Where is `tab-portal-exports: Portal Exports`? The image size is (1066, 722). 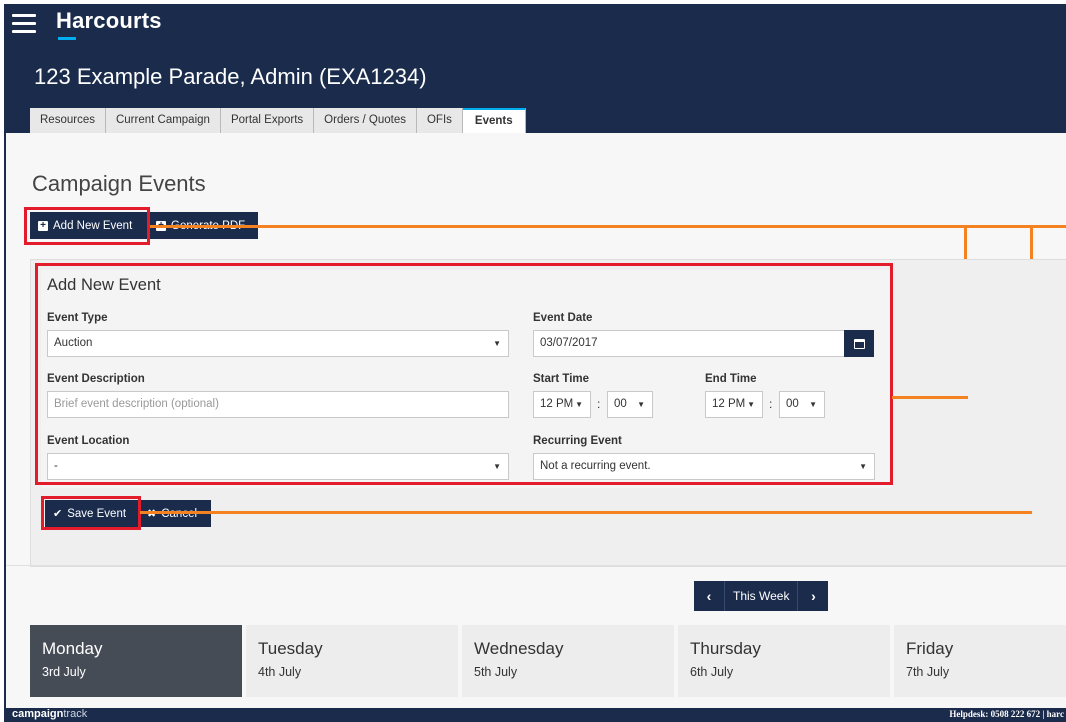 tab-portal-exports: Portal Exports is located at coordinates (267, 120).